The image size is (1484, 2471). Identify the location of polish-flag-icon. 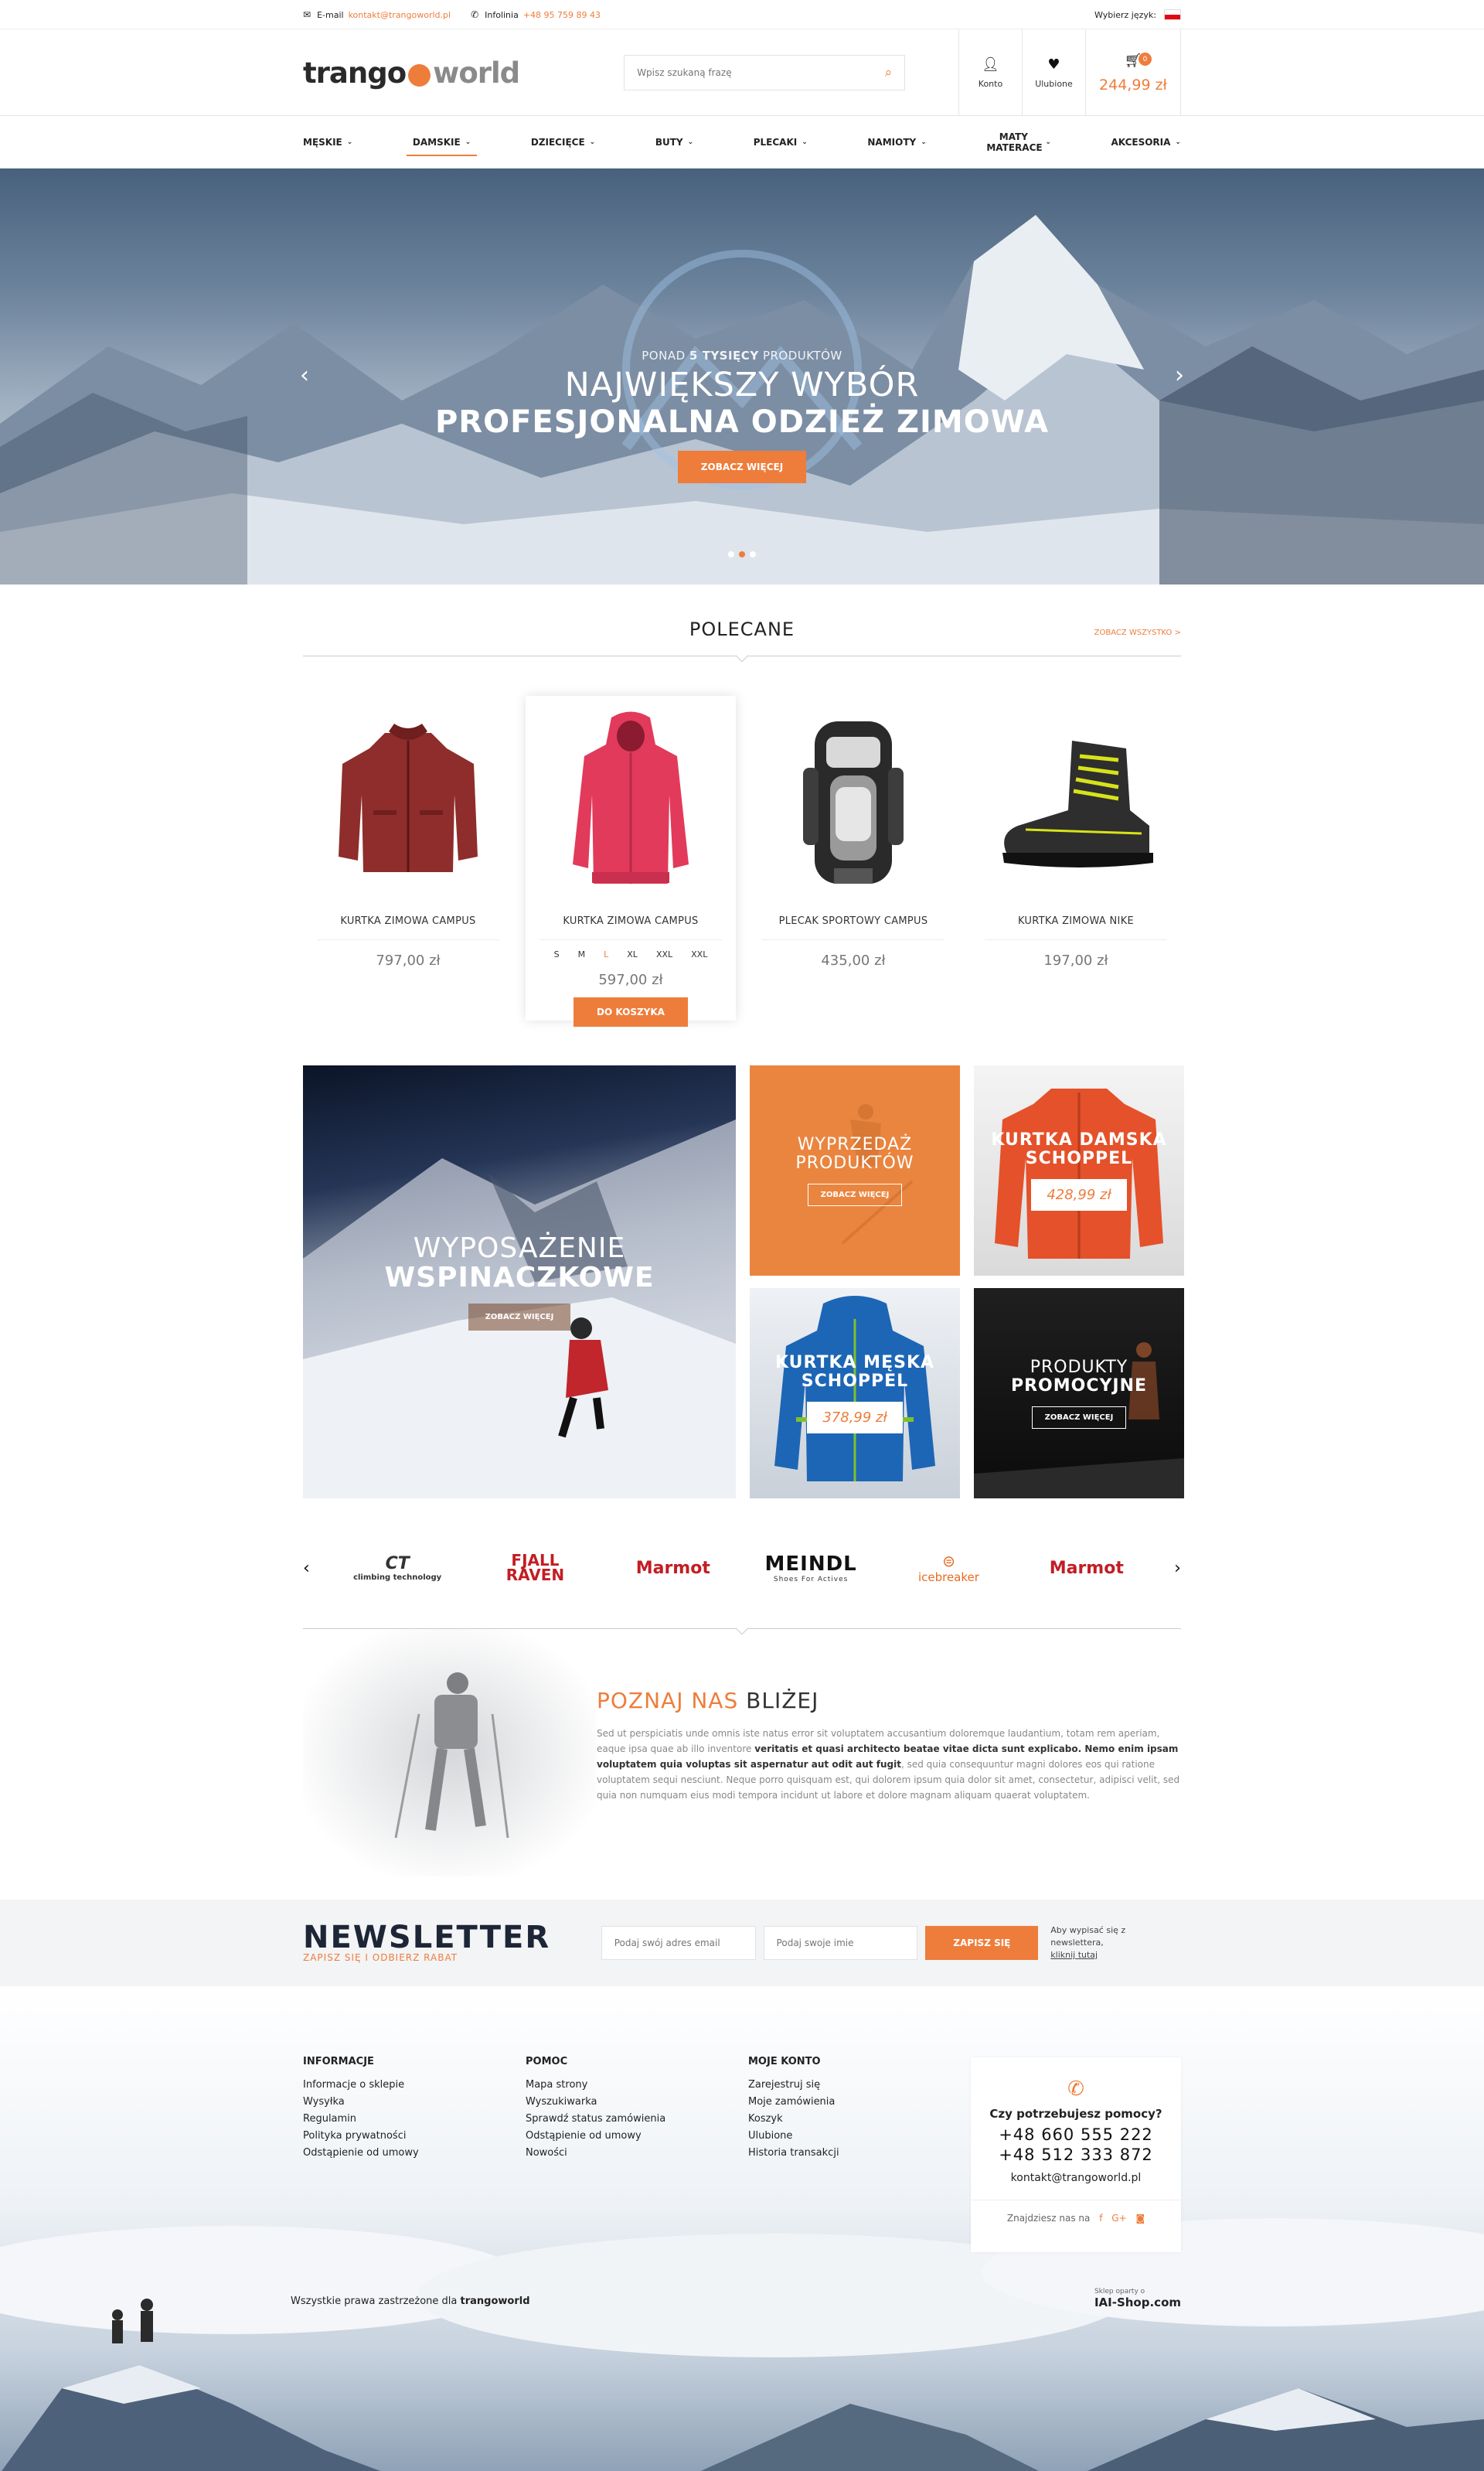
(1172, 14).